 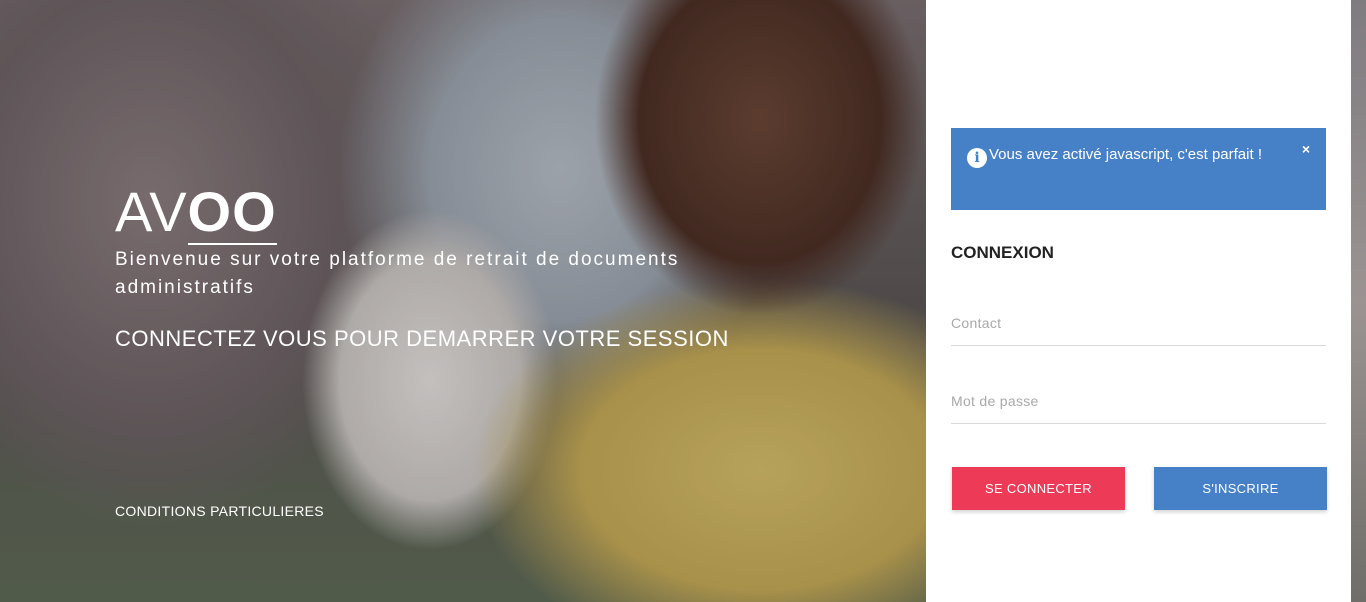 I want to click on conditions-link: CONDITIONS PARTICULIERES, so click(x=219, y=511).